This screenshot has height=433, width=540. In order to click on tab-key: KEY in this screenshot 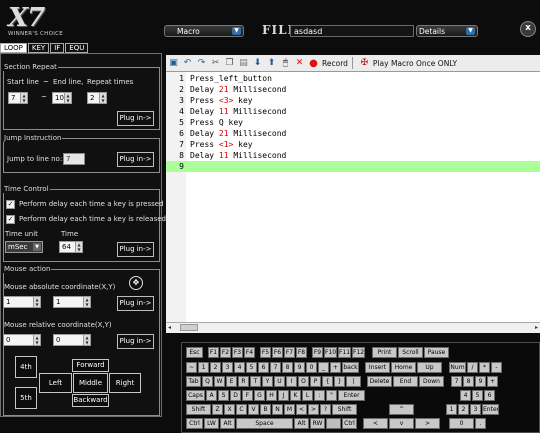, I will do `click(38, 48)`.